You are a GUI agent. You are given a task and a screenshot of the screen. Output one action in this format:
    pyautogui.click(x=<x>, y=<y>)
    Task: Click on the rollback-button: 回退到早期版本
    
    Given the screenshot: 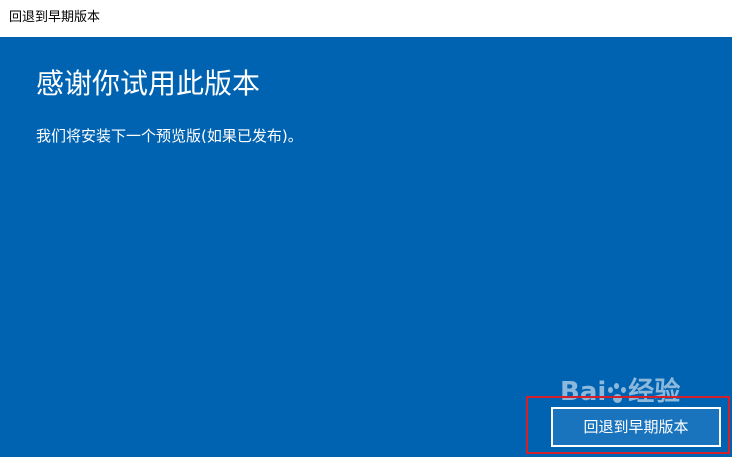 What is the action you would take?
    pyautogui.click(x=636, y=427)
    